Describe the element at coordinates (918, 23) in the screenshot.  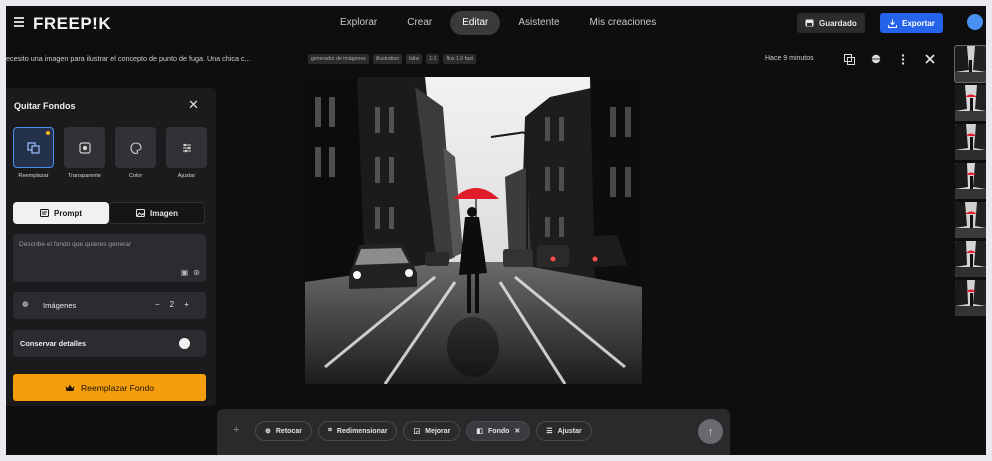
I see `export-label: Exportar` at that location.